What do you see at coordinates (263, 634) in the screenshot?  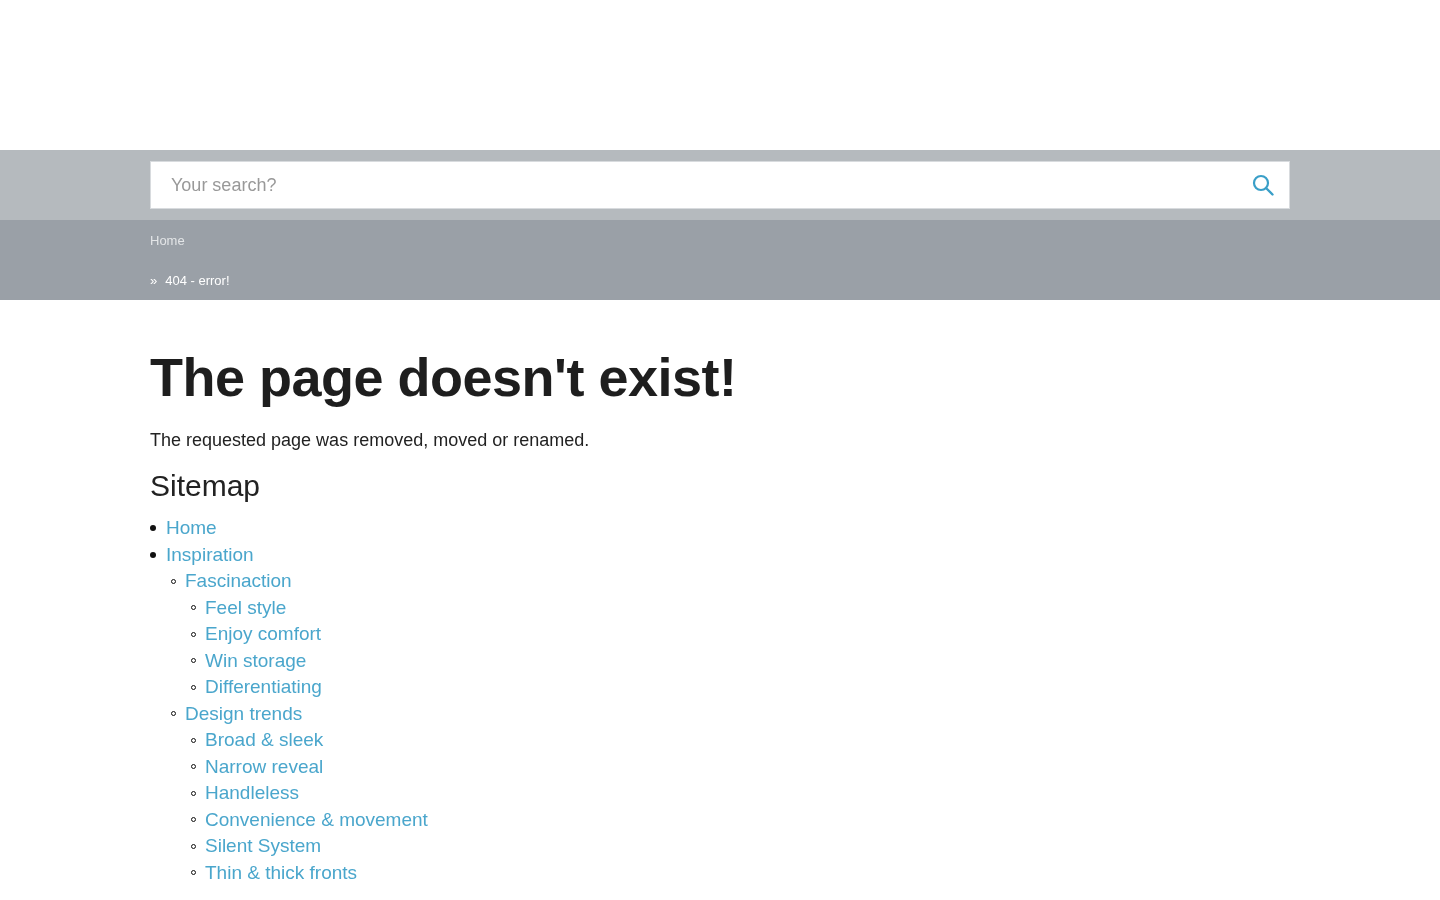 I see `sitemap-link: Enjoy comfort` at bounding box center [263, 634].